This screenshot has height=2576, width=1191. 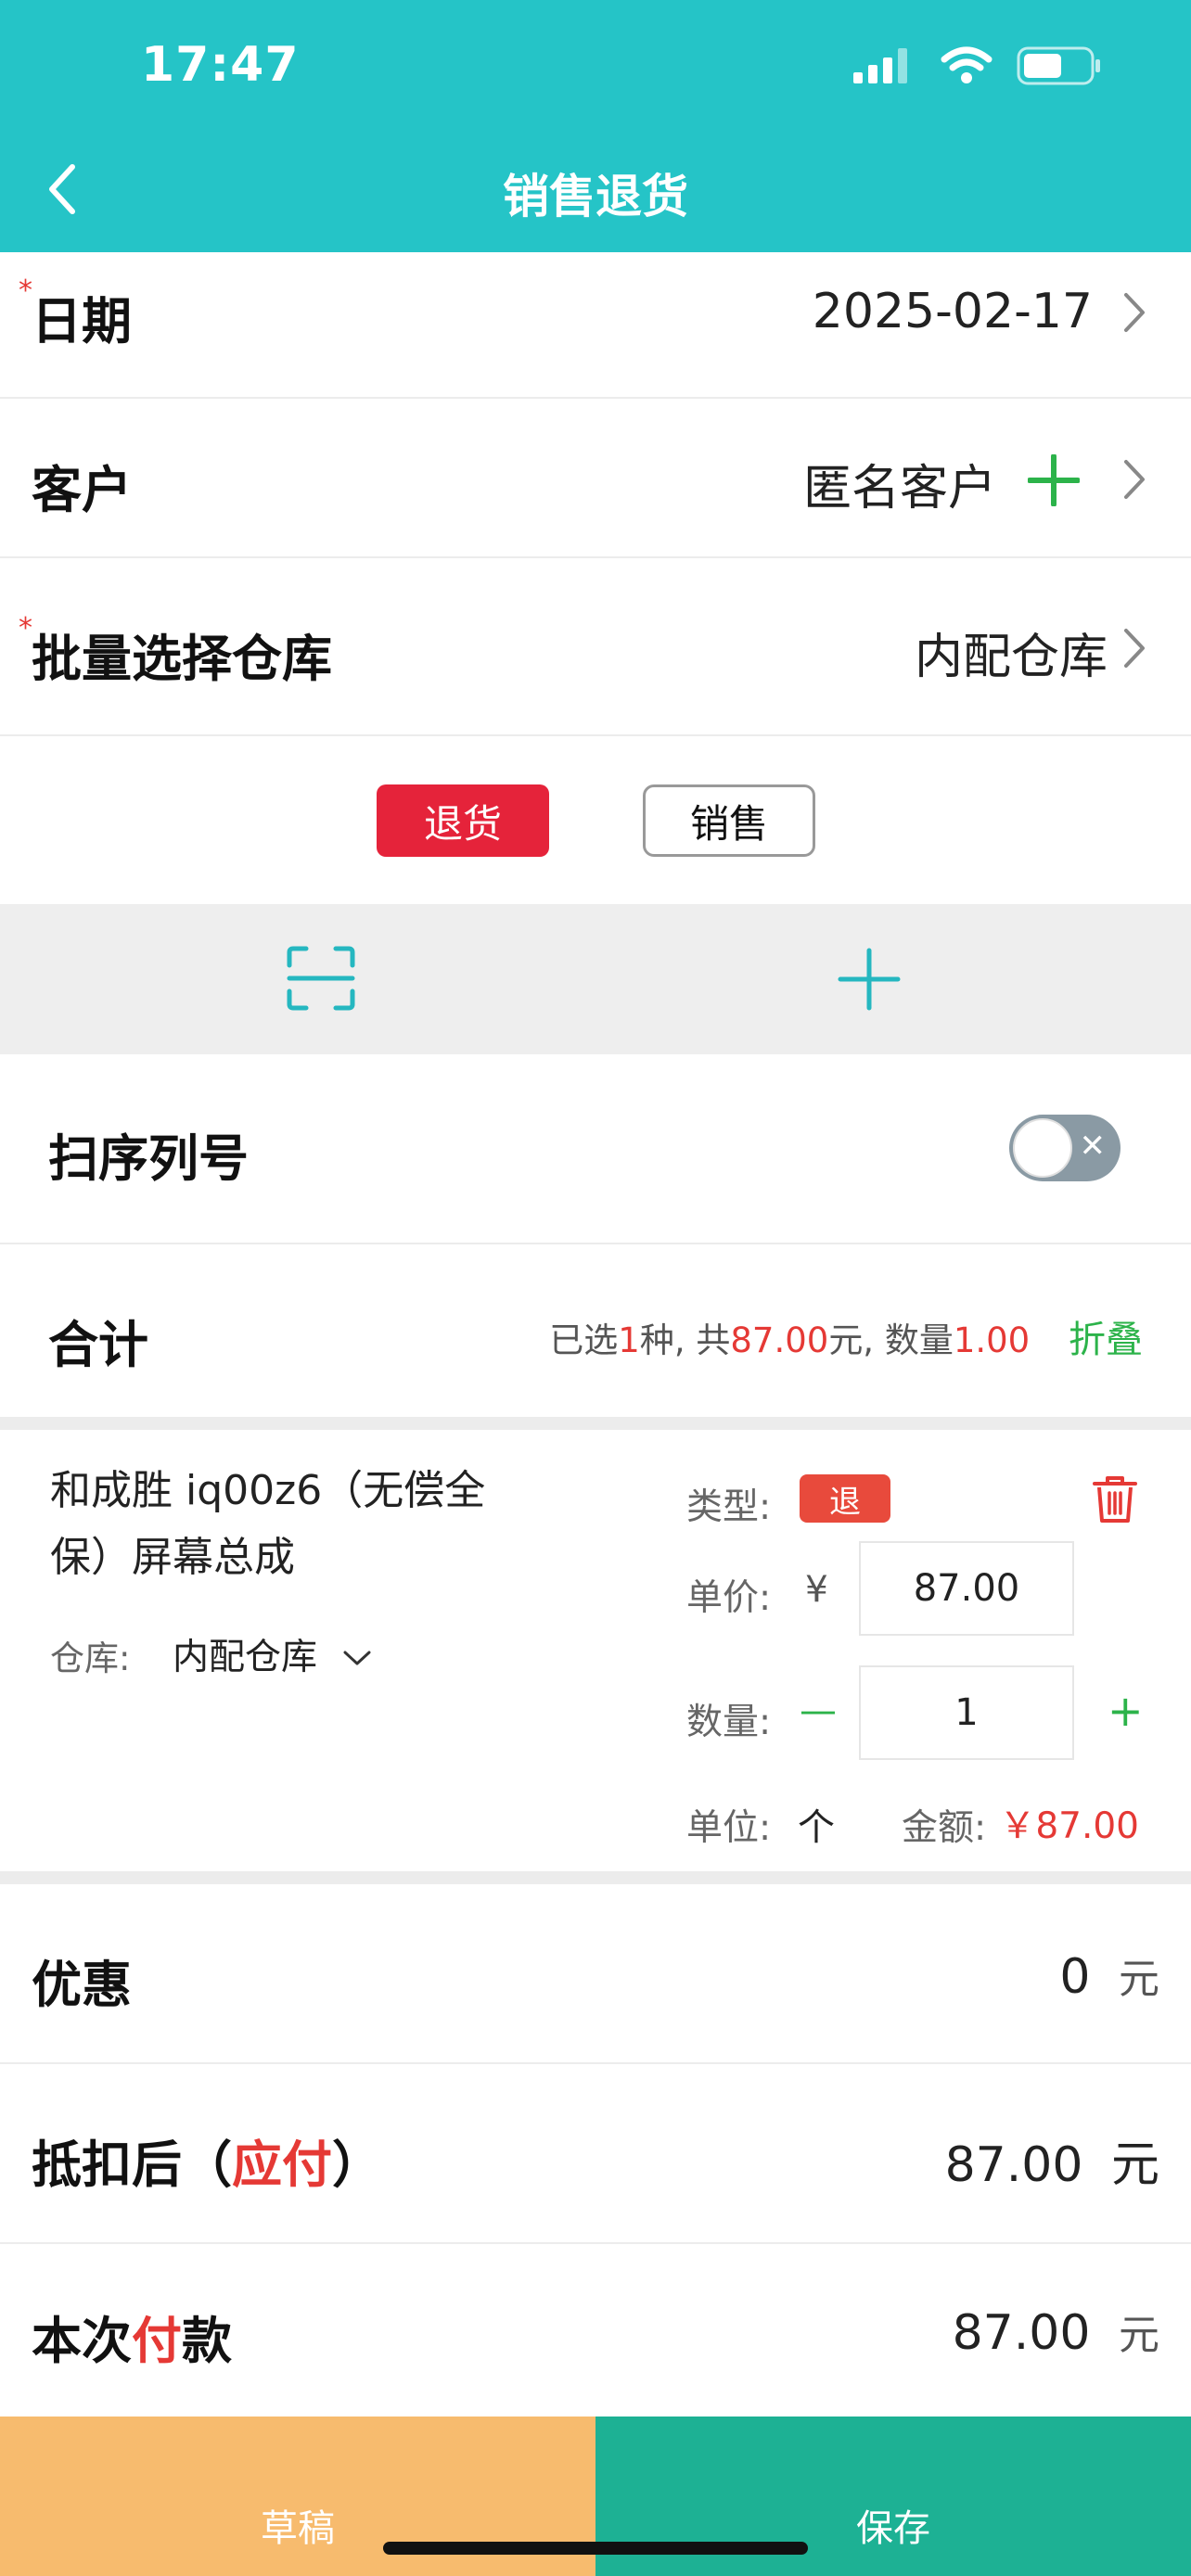 What do you see at coordinates (1109, 1975) in the screenshot?
I see `discount-field: 0 元` at bounding box center [1109, 1975].